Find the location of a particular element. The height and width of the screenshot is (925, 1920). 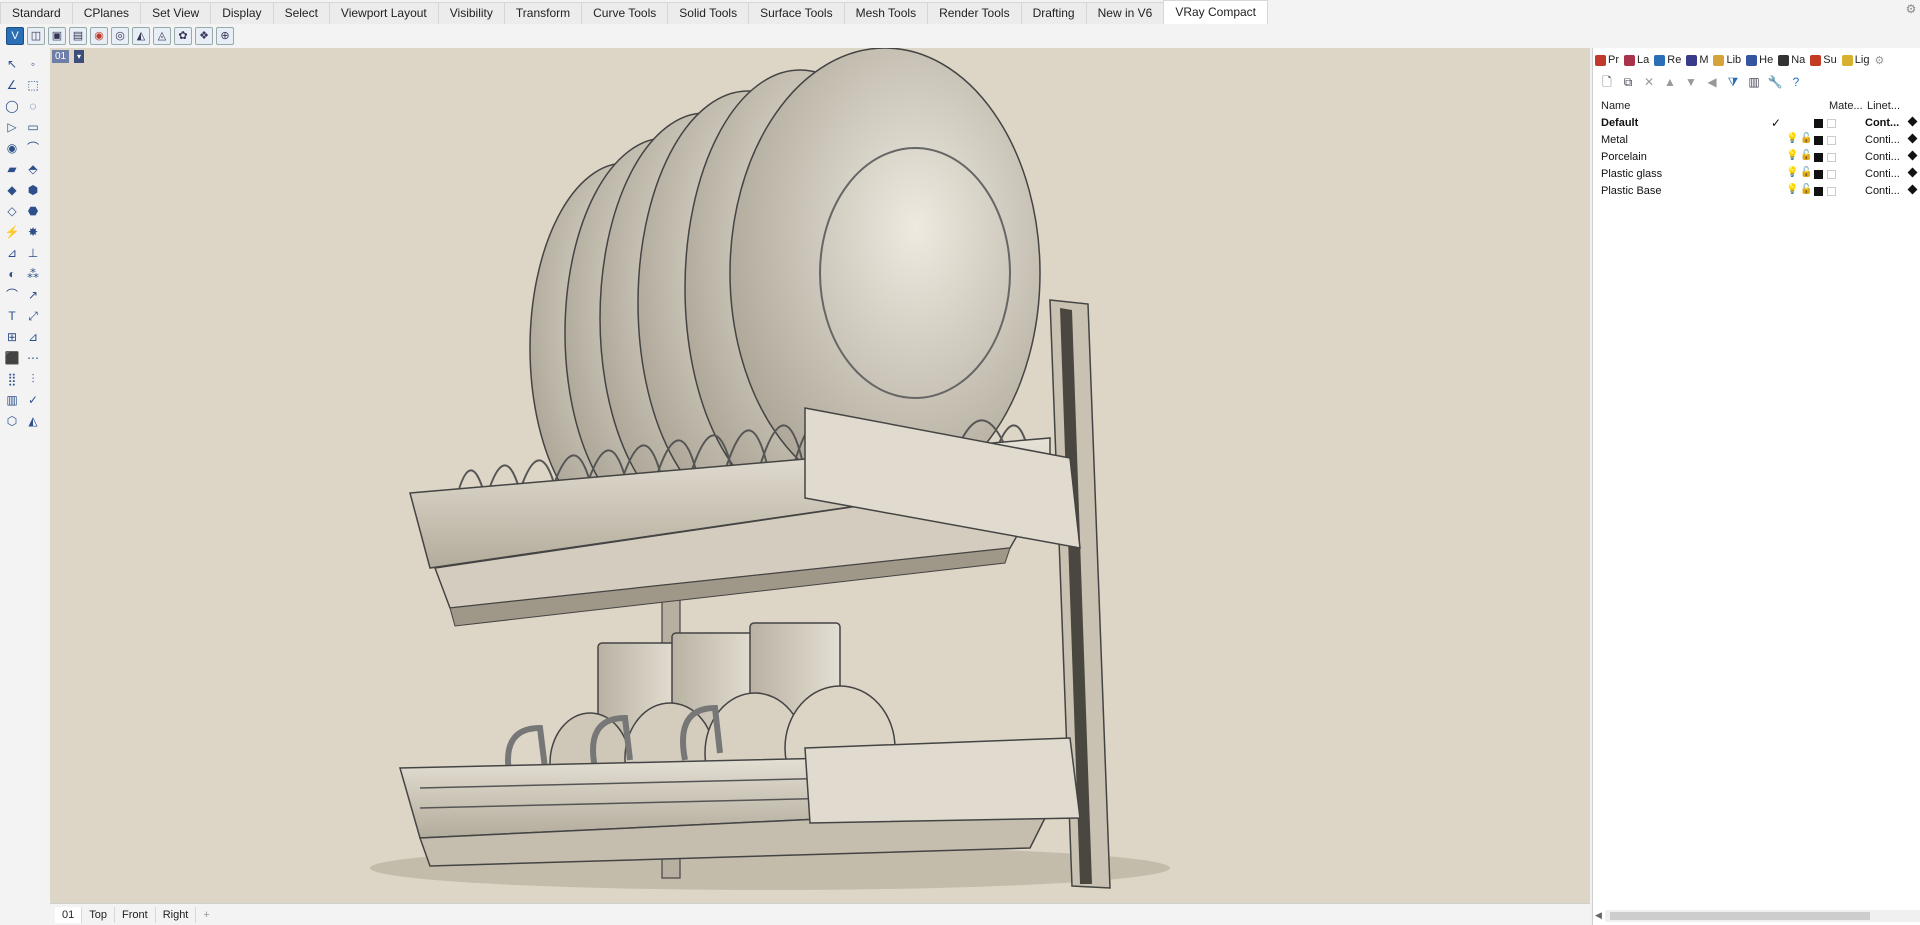

align-icon: ⫶ is located at coordinates (33, 379).